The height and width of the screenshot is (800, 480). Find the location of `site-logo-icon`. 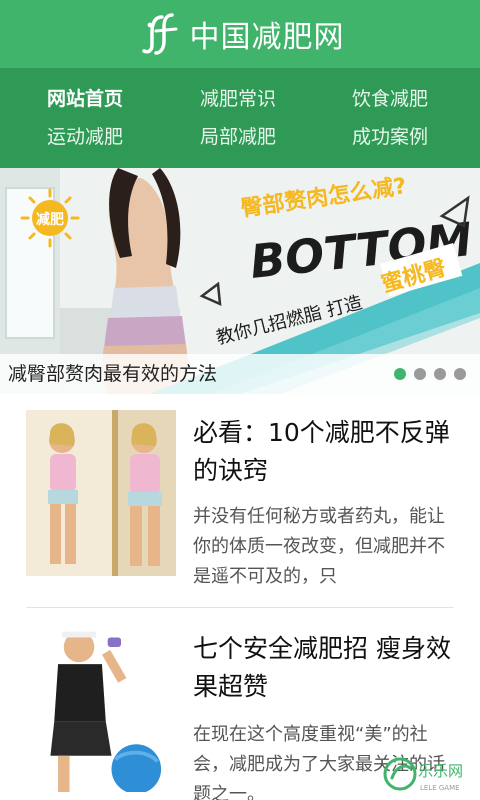

site-logo-icon is located at coordinates (159, 34).